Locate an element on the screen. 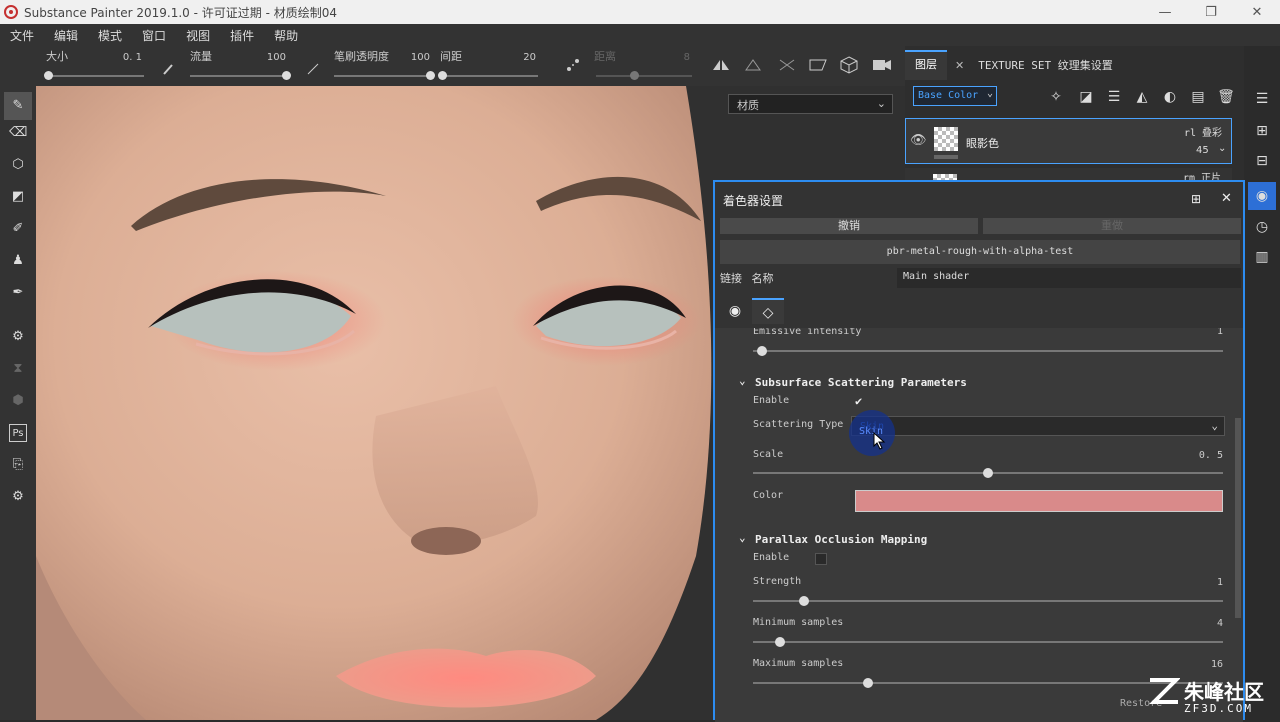 The height and width of the screenshot is (722, 1280). bake-icon: ⚙ is located at coordinates (18, 337).